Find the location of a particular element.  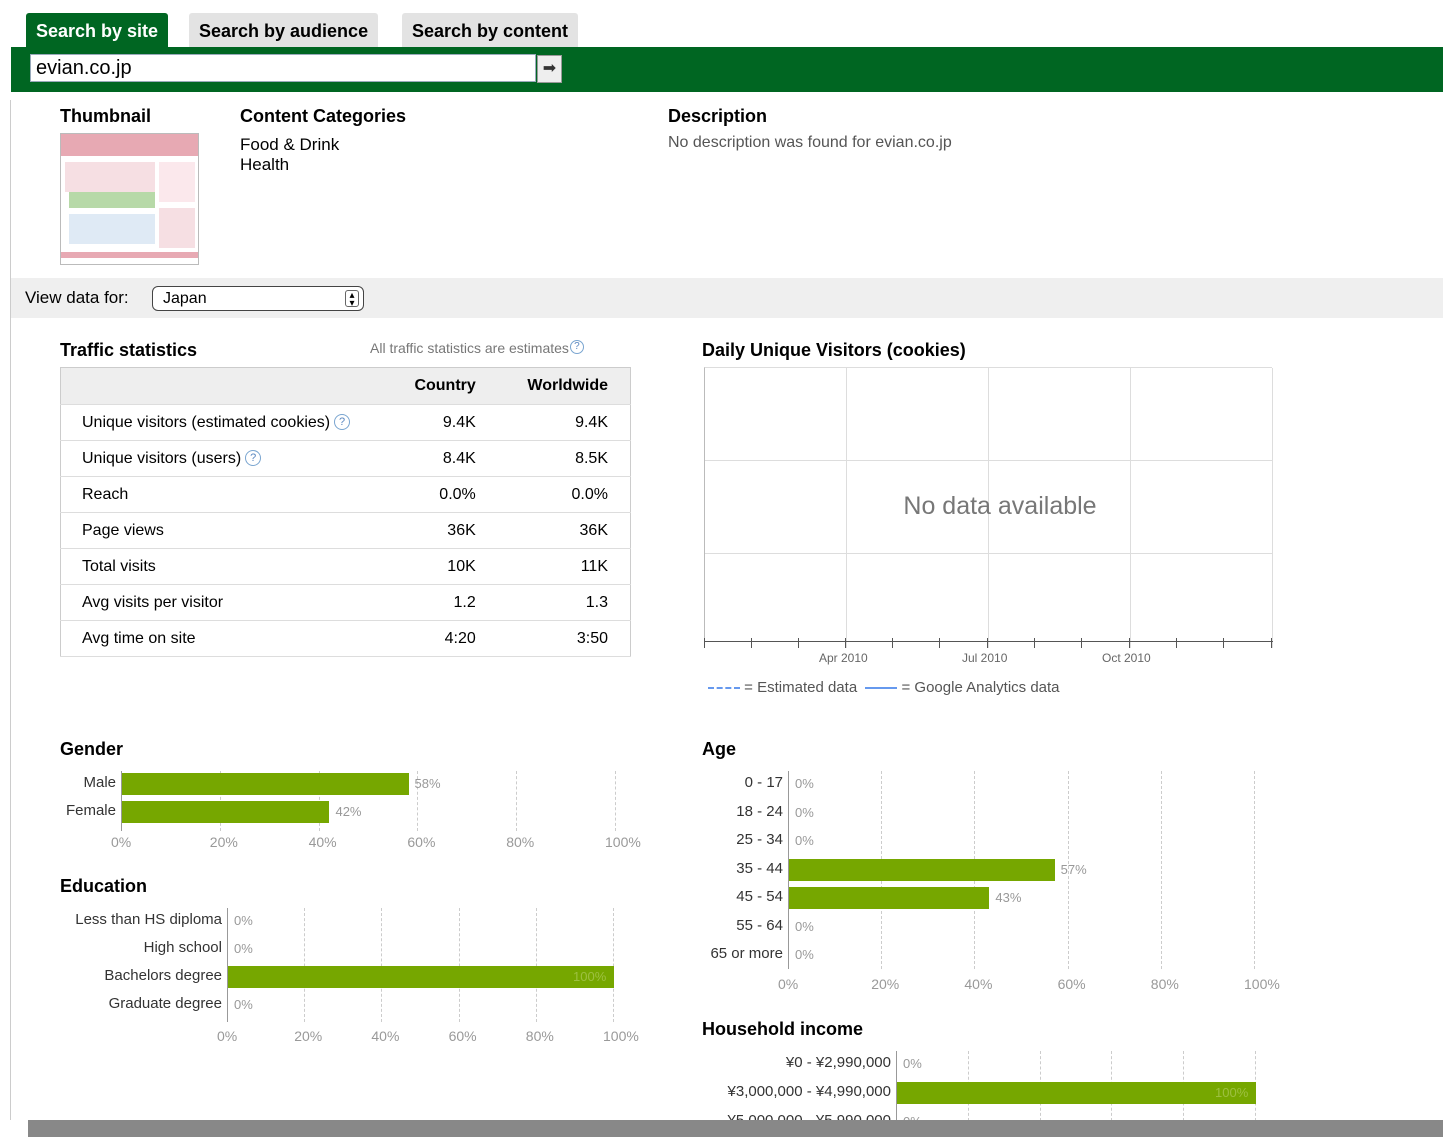

category-label: 55 - 64 is located at coordinates (759, 925).